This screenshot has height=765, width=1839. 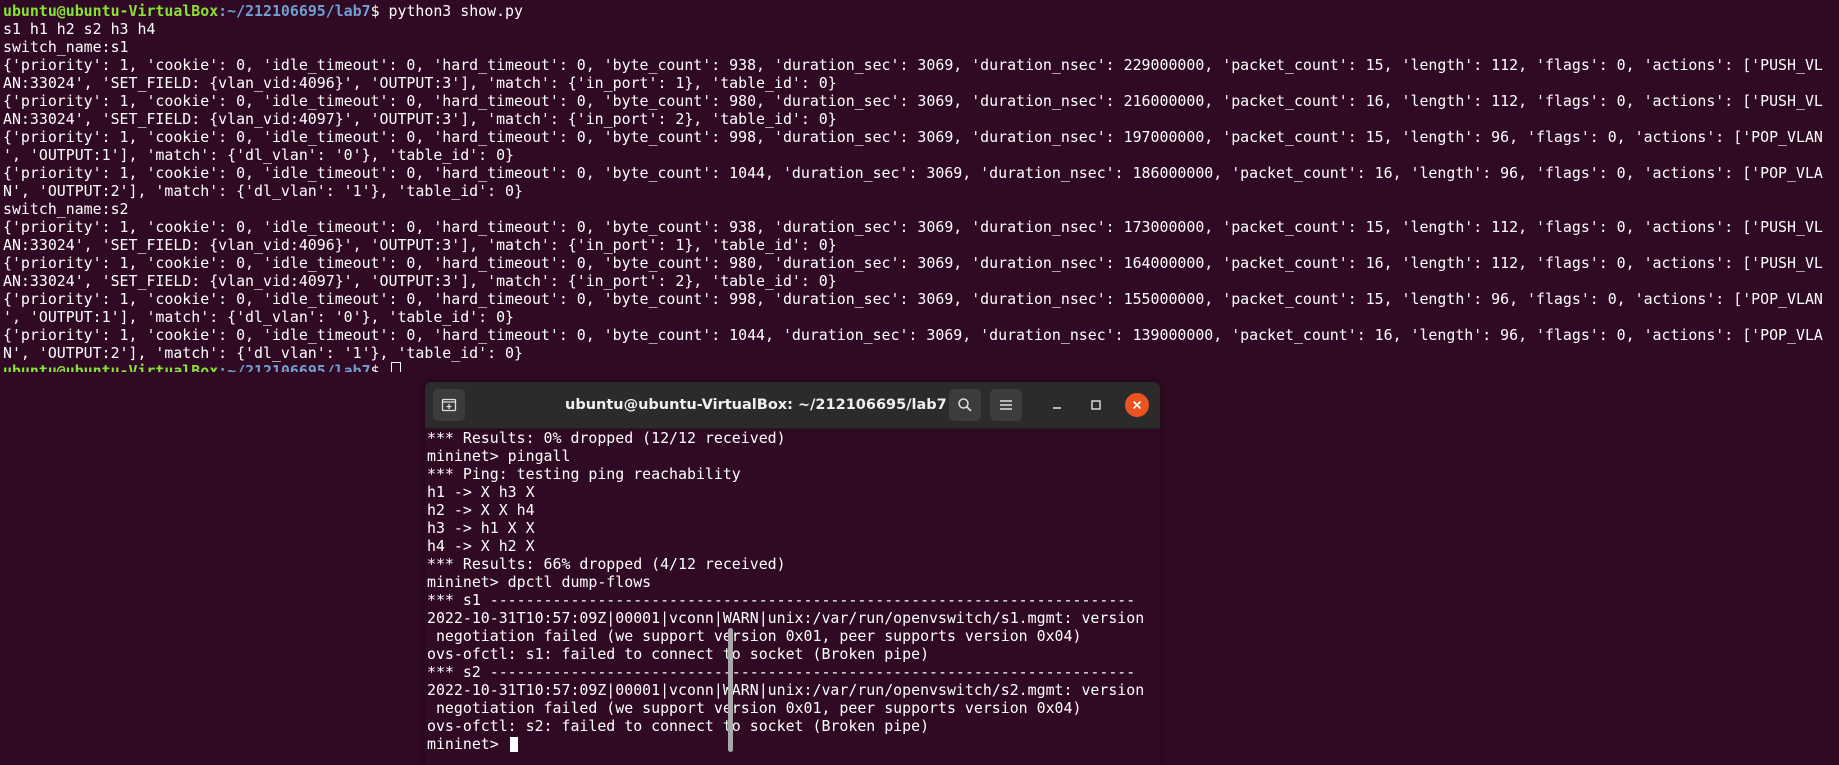 I want to click on bg-output-line: switch_name:s2, so click(x=66, y=209).